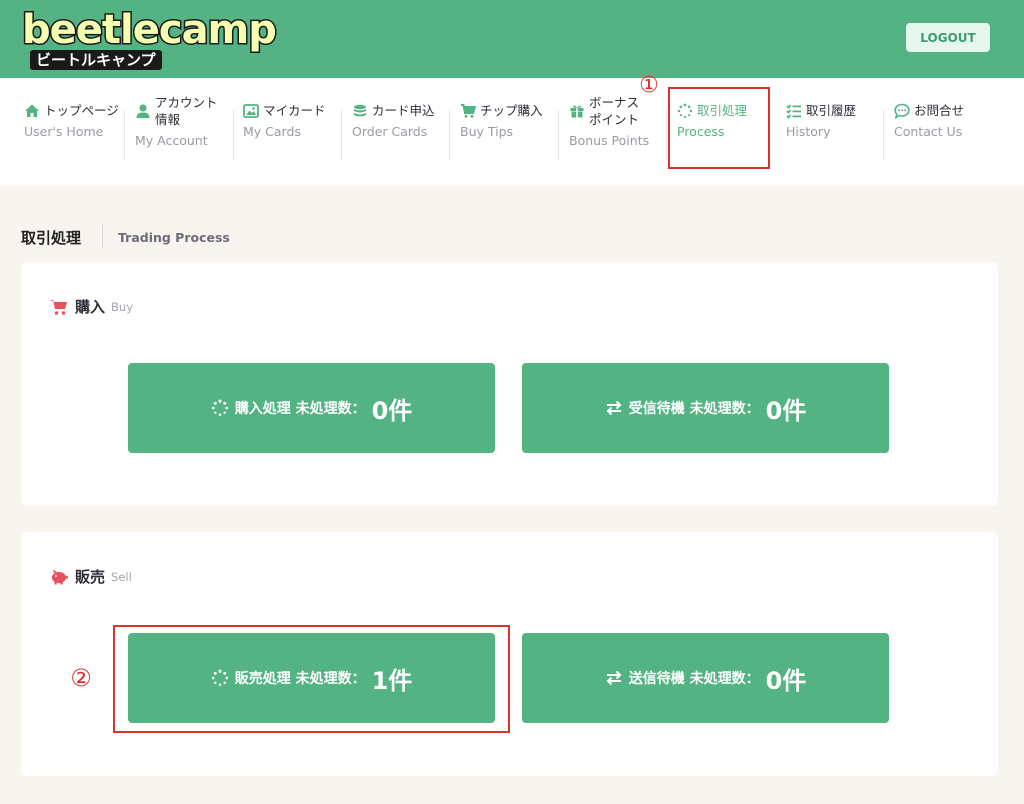 Image resolution: width=1024 pixels, height=804 pixels. What do you see at coordinates (403, 110) in the screenshot?
I see `nav-label-jp: カード申込` at bounding box center [403, 110].